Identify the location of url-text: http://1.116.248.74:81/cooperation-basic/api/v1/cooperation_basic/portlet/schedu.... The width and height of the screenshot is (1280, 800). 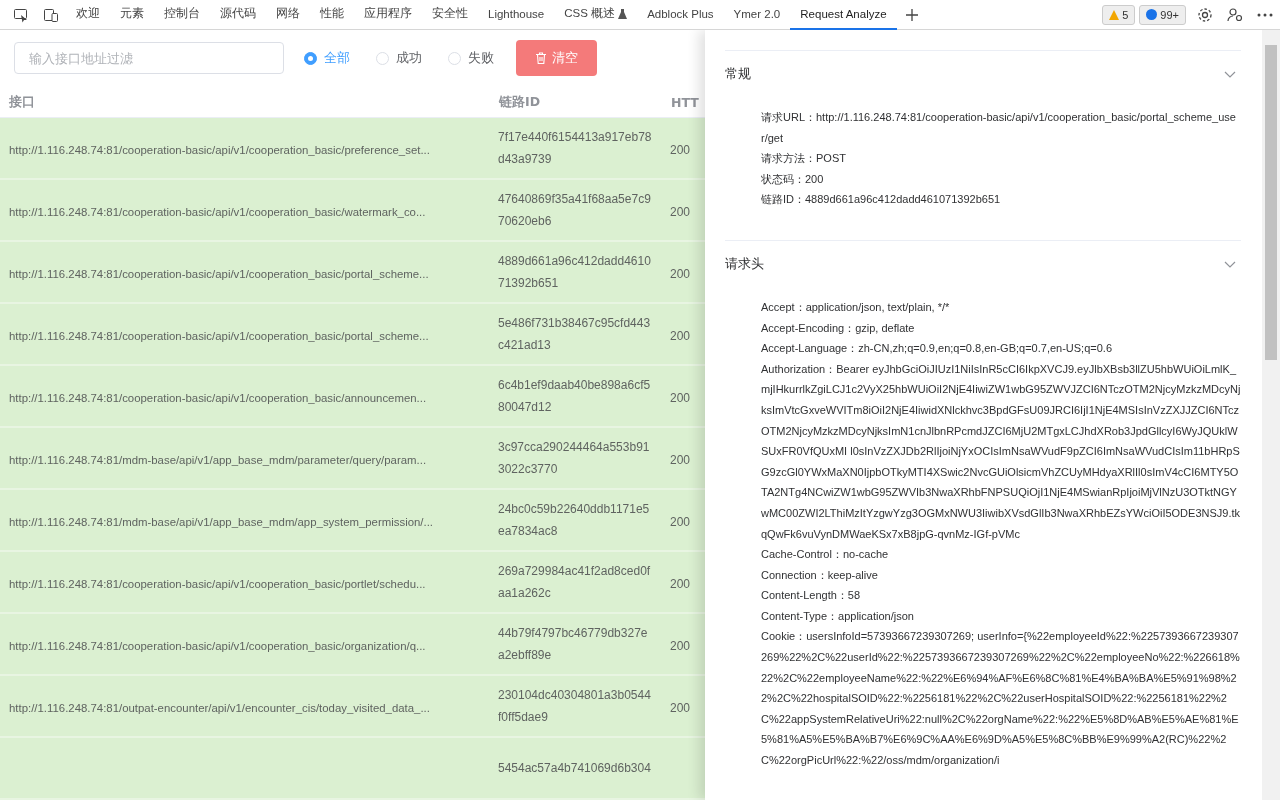
(217, 583).